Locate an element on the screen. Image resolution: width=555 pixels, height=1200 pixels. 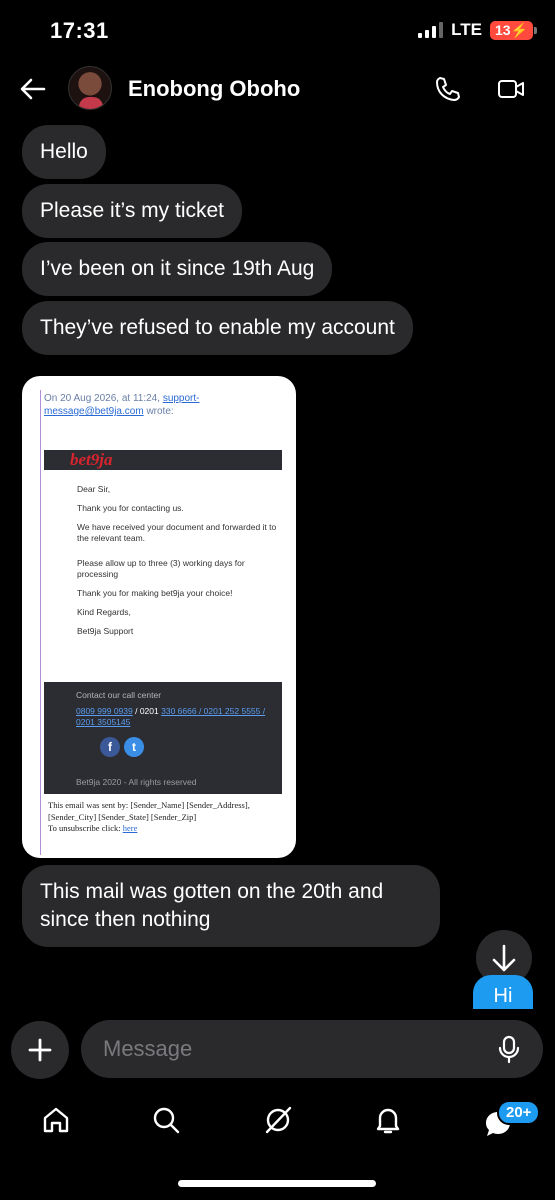
incoming-message: They’ve refused to enable my account is located at coordinates (217, 328).